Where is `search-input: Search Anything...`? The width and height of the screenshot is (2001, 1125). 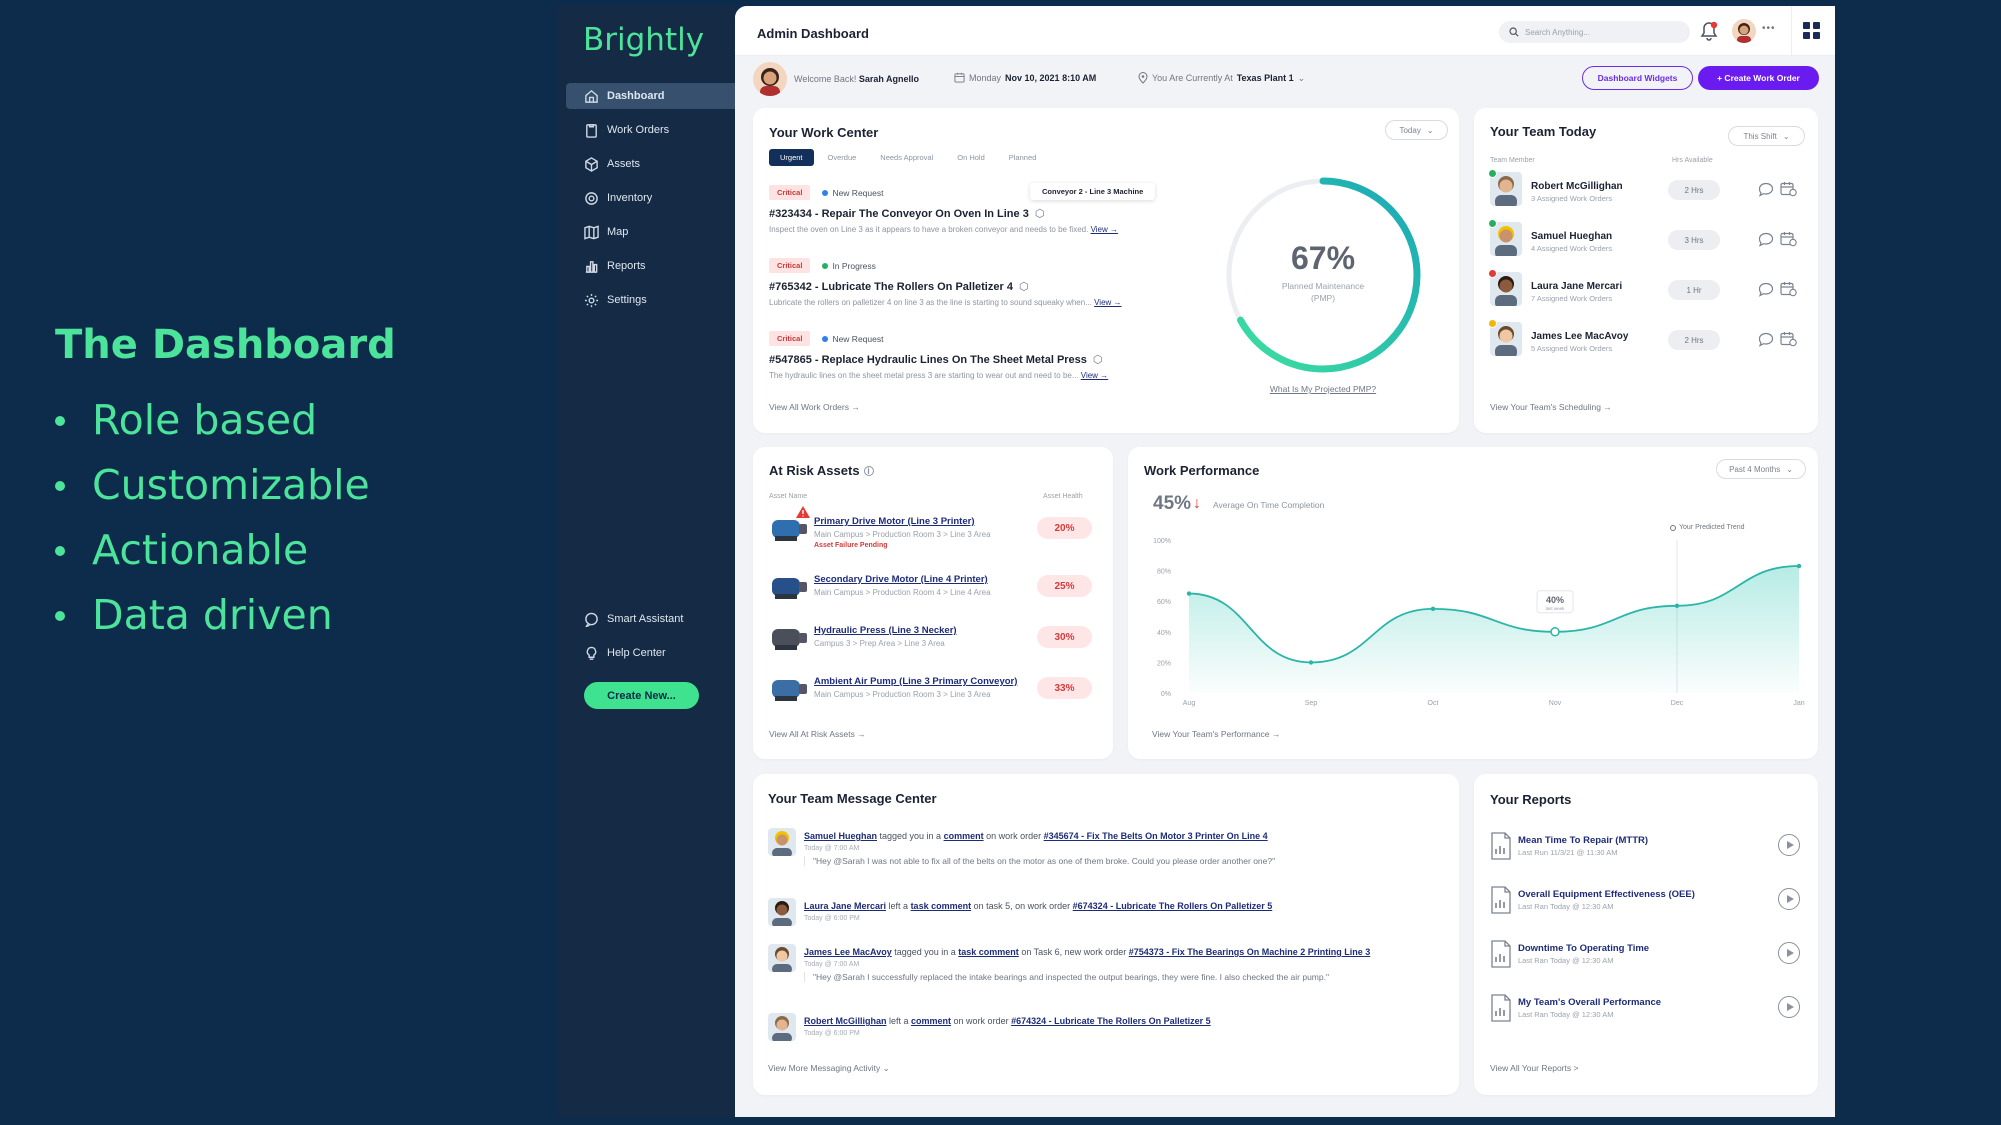 search-input: Search Anything... is located at coordinates (1557, 32).